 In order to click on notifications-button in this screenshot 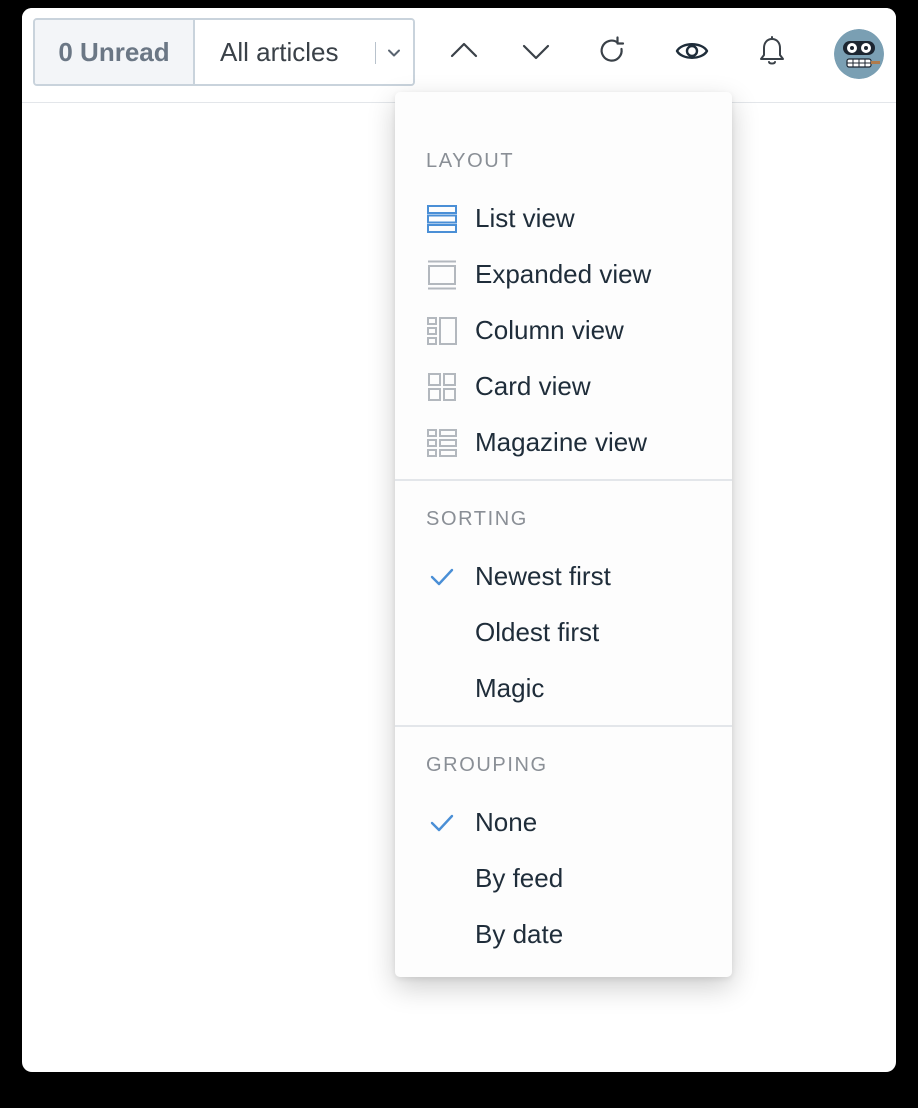, I will do `click(772, 51)`.